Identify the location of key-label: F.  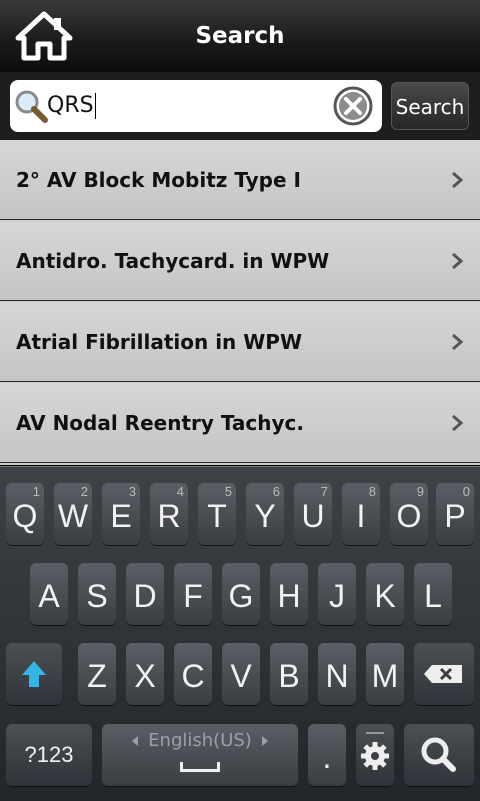
(193, 596).